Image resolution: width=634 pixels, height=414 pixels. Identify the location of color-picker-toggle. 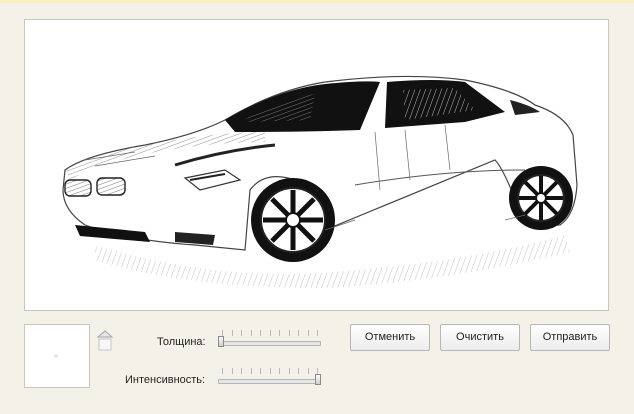
(105, 340).